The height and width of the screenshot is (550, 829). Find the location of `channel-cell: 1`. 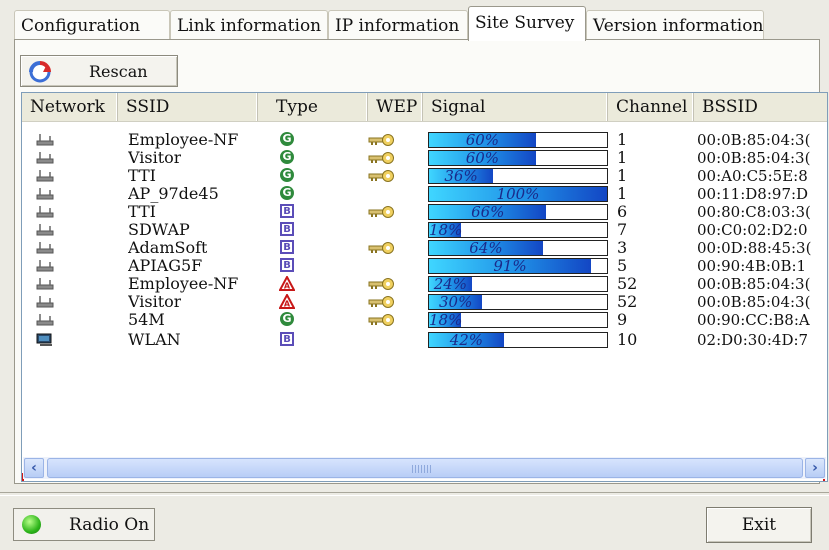

channel-cell: 1 is located at coordinates (622, 140).